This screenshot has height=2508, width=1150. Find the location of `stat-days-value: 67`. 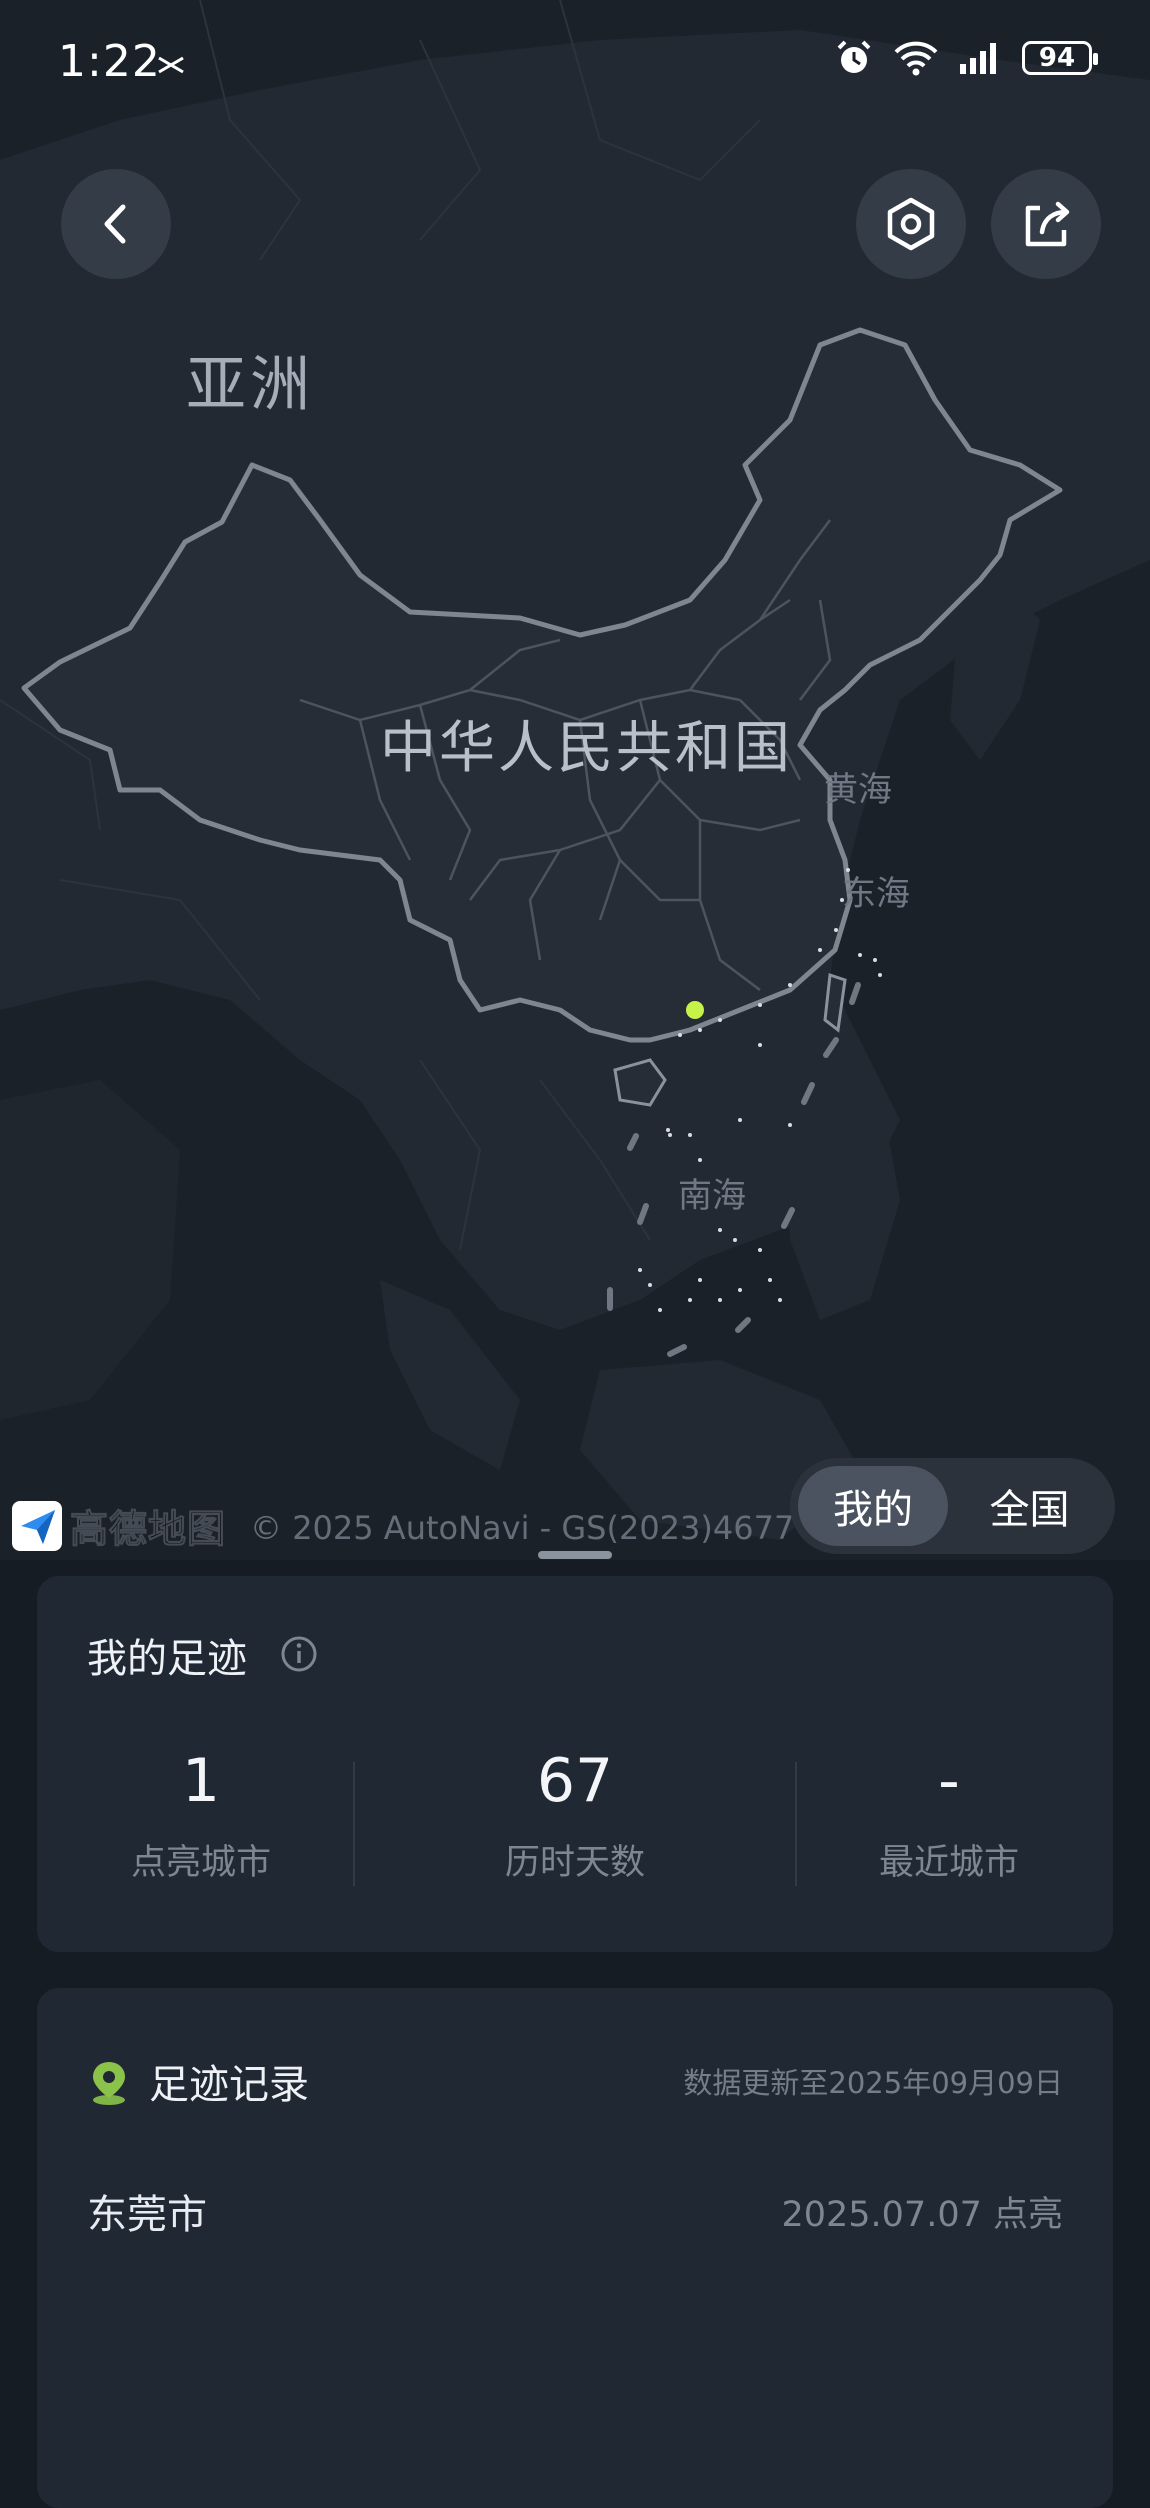

stat-days-value: 67 is located at coordinates (575, 1781).